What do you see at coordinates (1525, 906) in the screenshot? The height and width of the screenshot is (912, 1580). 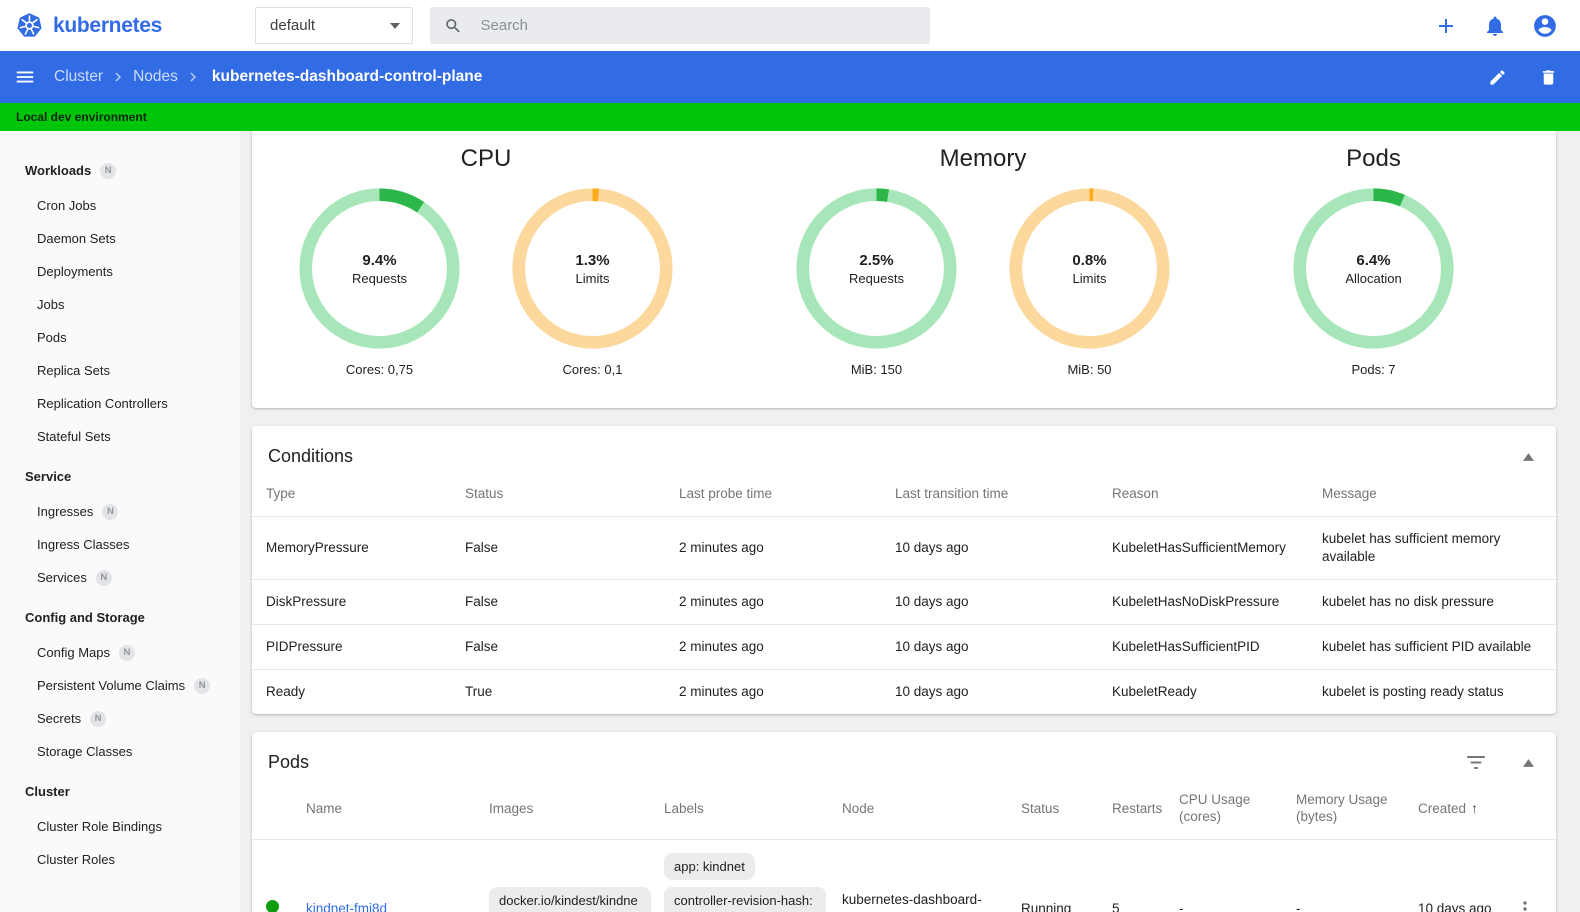 I see `pod-menu-button` at bounding box center [1525, 906].